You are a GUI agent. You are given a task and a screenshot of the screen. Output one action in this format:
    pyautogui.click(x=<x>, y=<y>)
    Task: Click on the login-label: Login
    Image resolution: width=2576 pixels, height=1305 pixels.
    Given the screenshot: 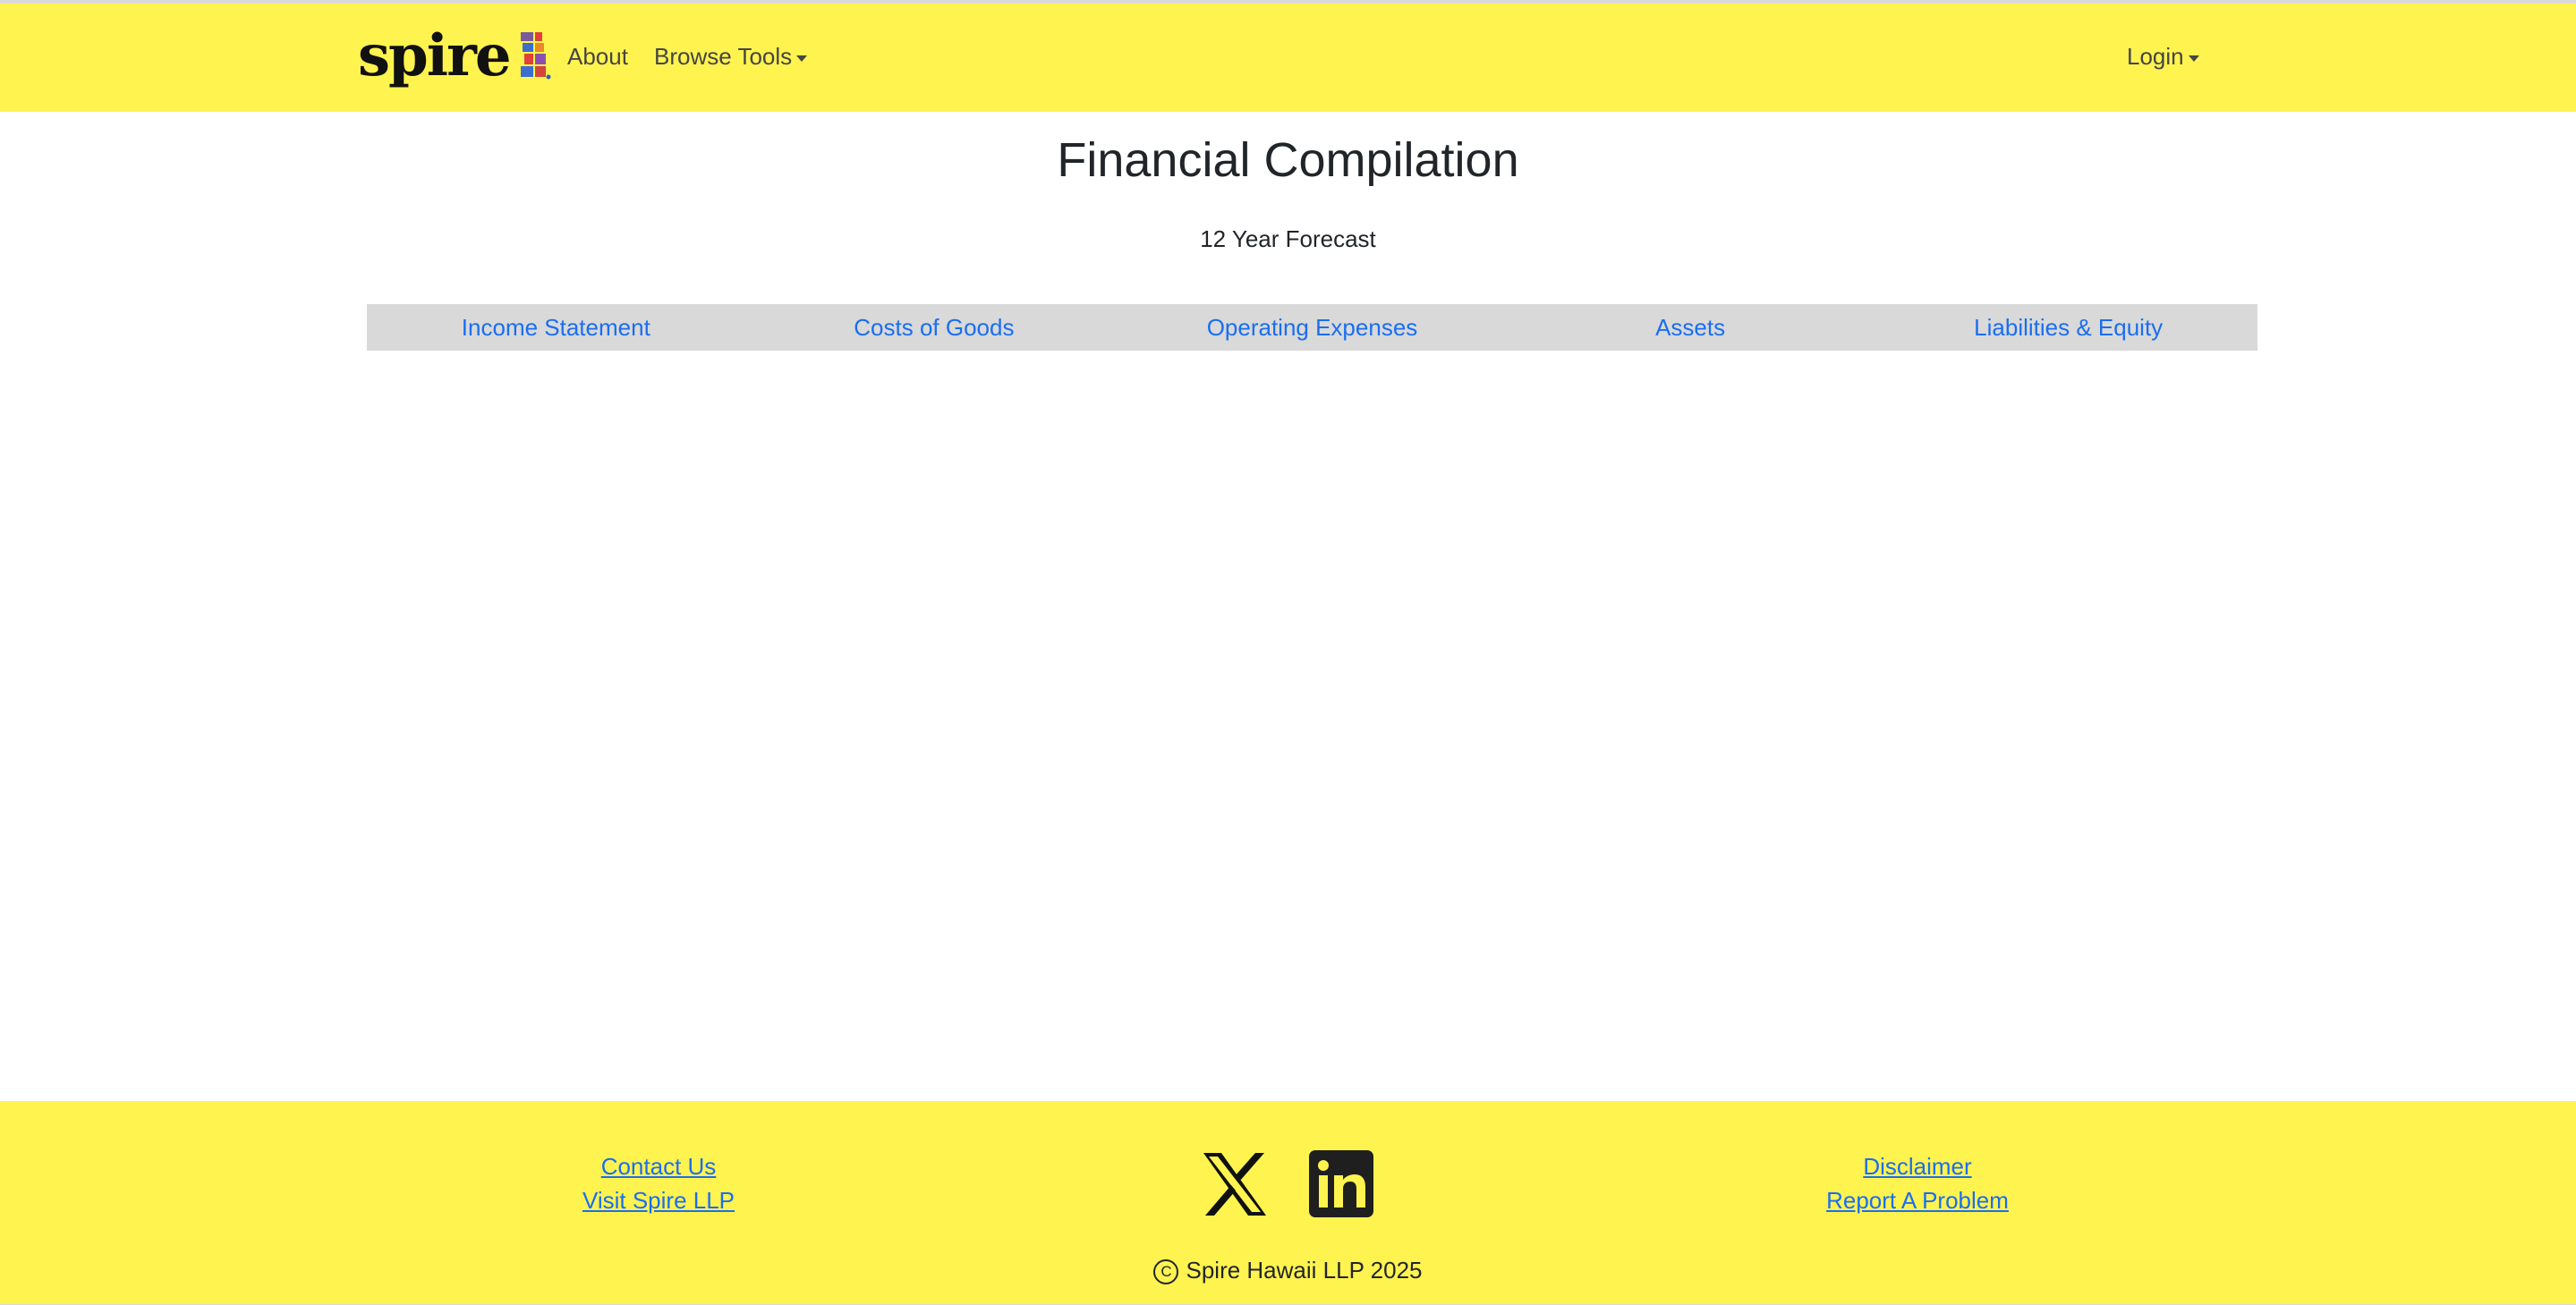 What is the action you would take?
    pyautogui.click(x=2155, y=56)
    